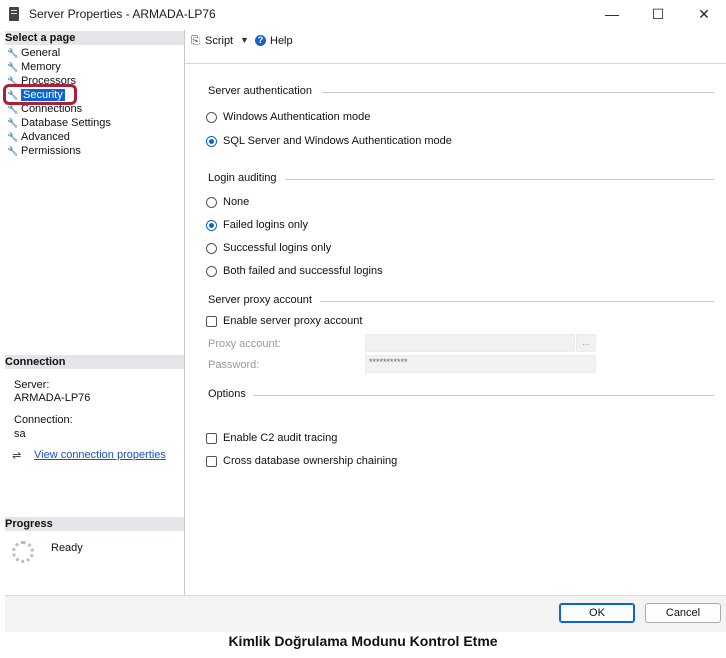 This screenshot has height=658, width=726. What do you see at coordinates (211, 117) in the screenshot?
I see `windows-auth-radio` at bounding box center [211, 117].